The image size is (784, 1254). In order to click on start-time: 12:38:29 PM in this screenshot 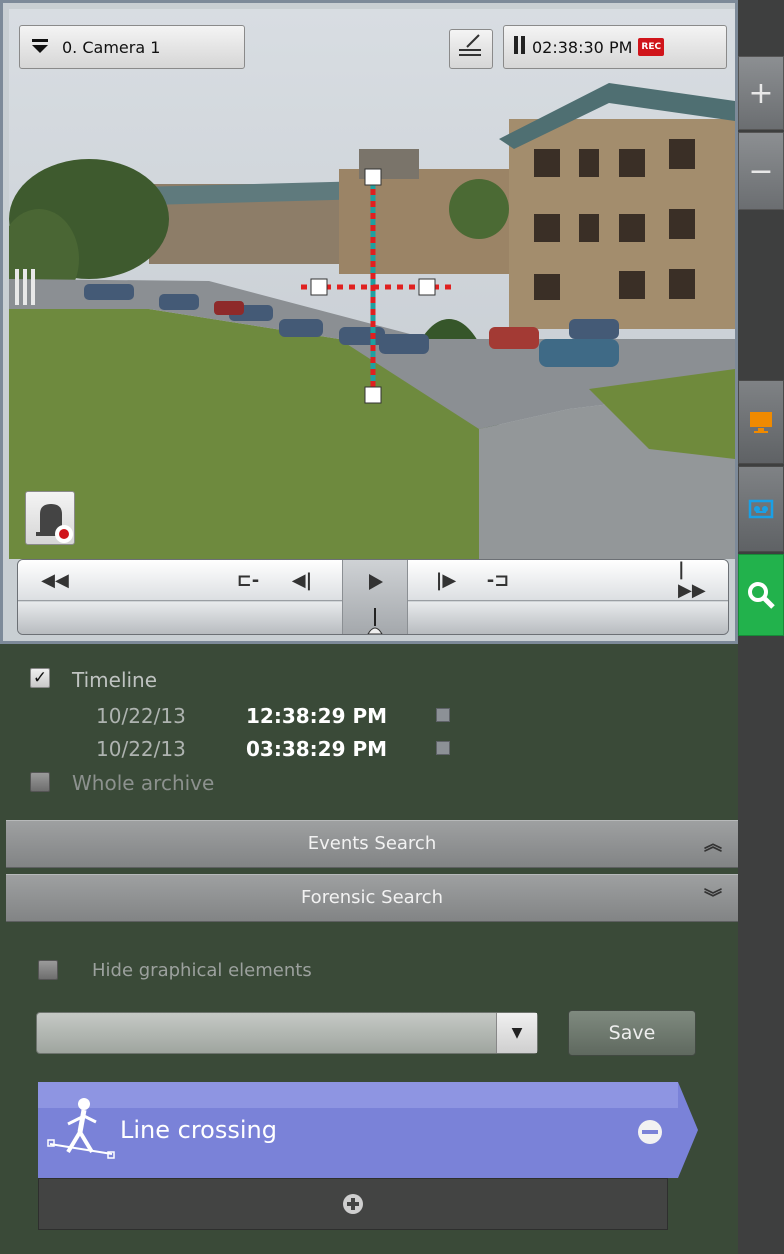, I will do `click(316, 716)`.